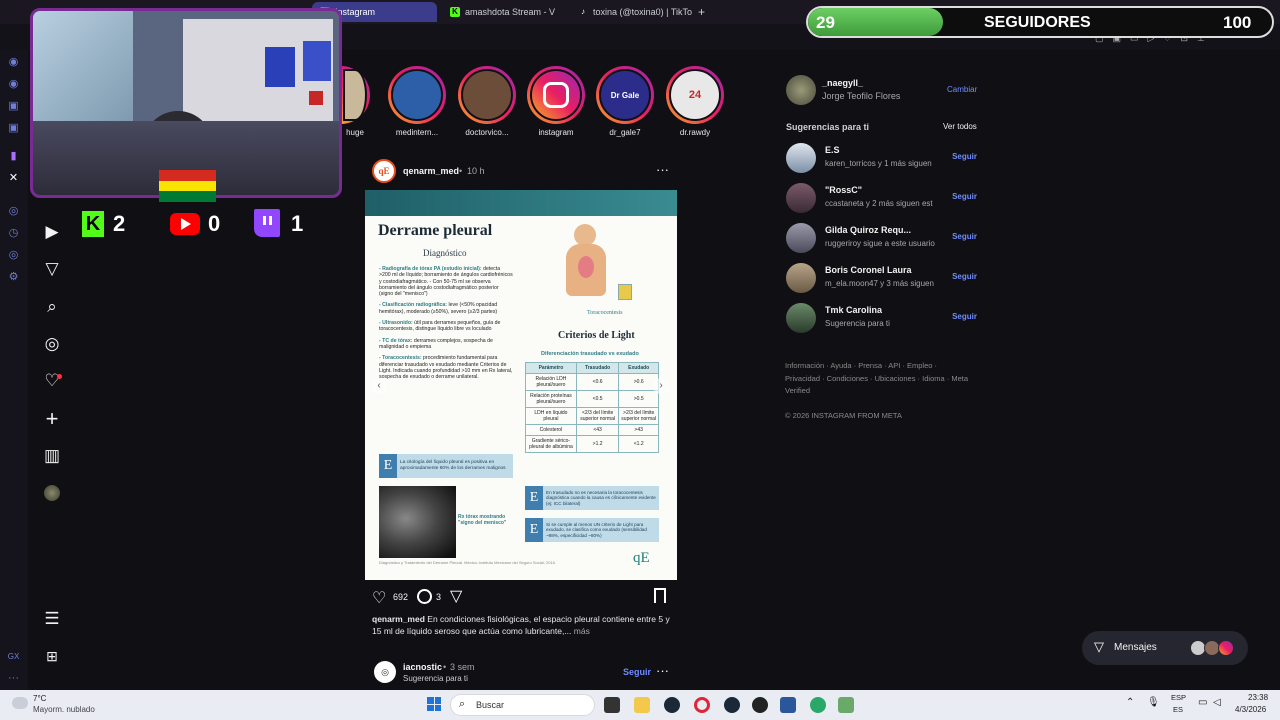 The height and width of the screenshot is (720, 1280). I want to click on post-options-icon: ···, so click(662, 169).